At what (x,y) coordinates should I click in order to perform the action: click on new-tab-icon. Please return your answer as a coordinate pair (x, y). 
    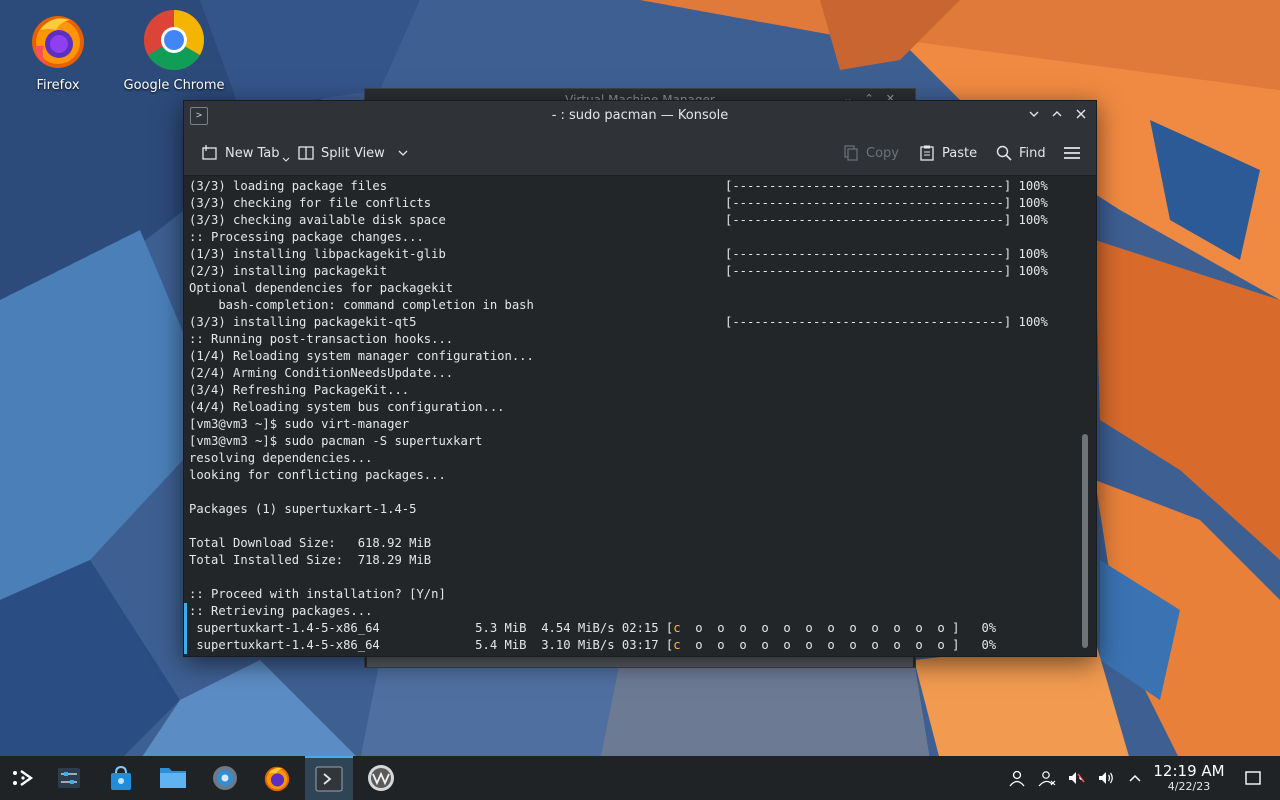
    Looking at the image, I should click on (209, 152).